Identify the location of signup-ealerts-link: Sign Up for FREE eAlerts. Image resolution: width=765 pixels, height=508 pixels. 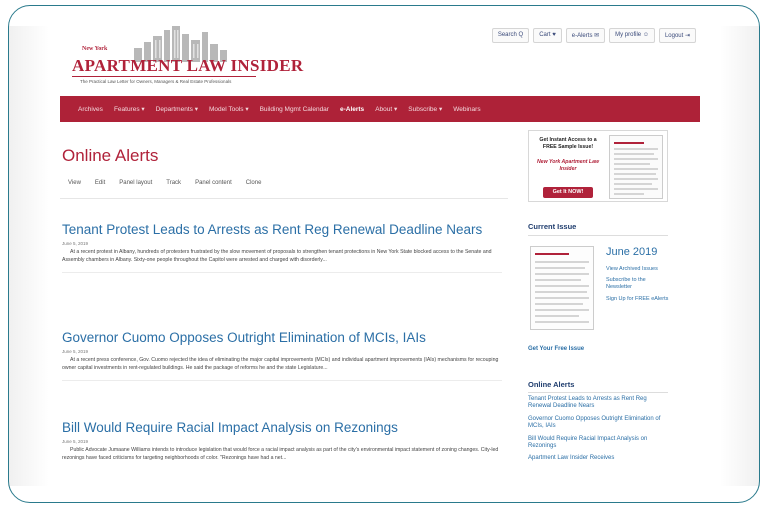
(639, 299).